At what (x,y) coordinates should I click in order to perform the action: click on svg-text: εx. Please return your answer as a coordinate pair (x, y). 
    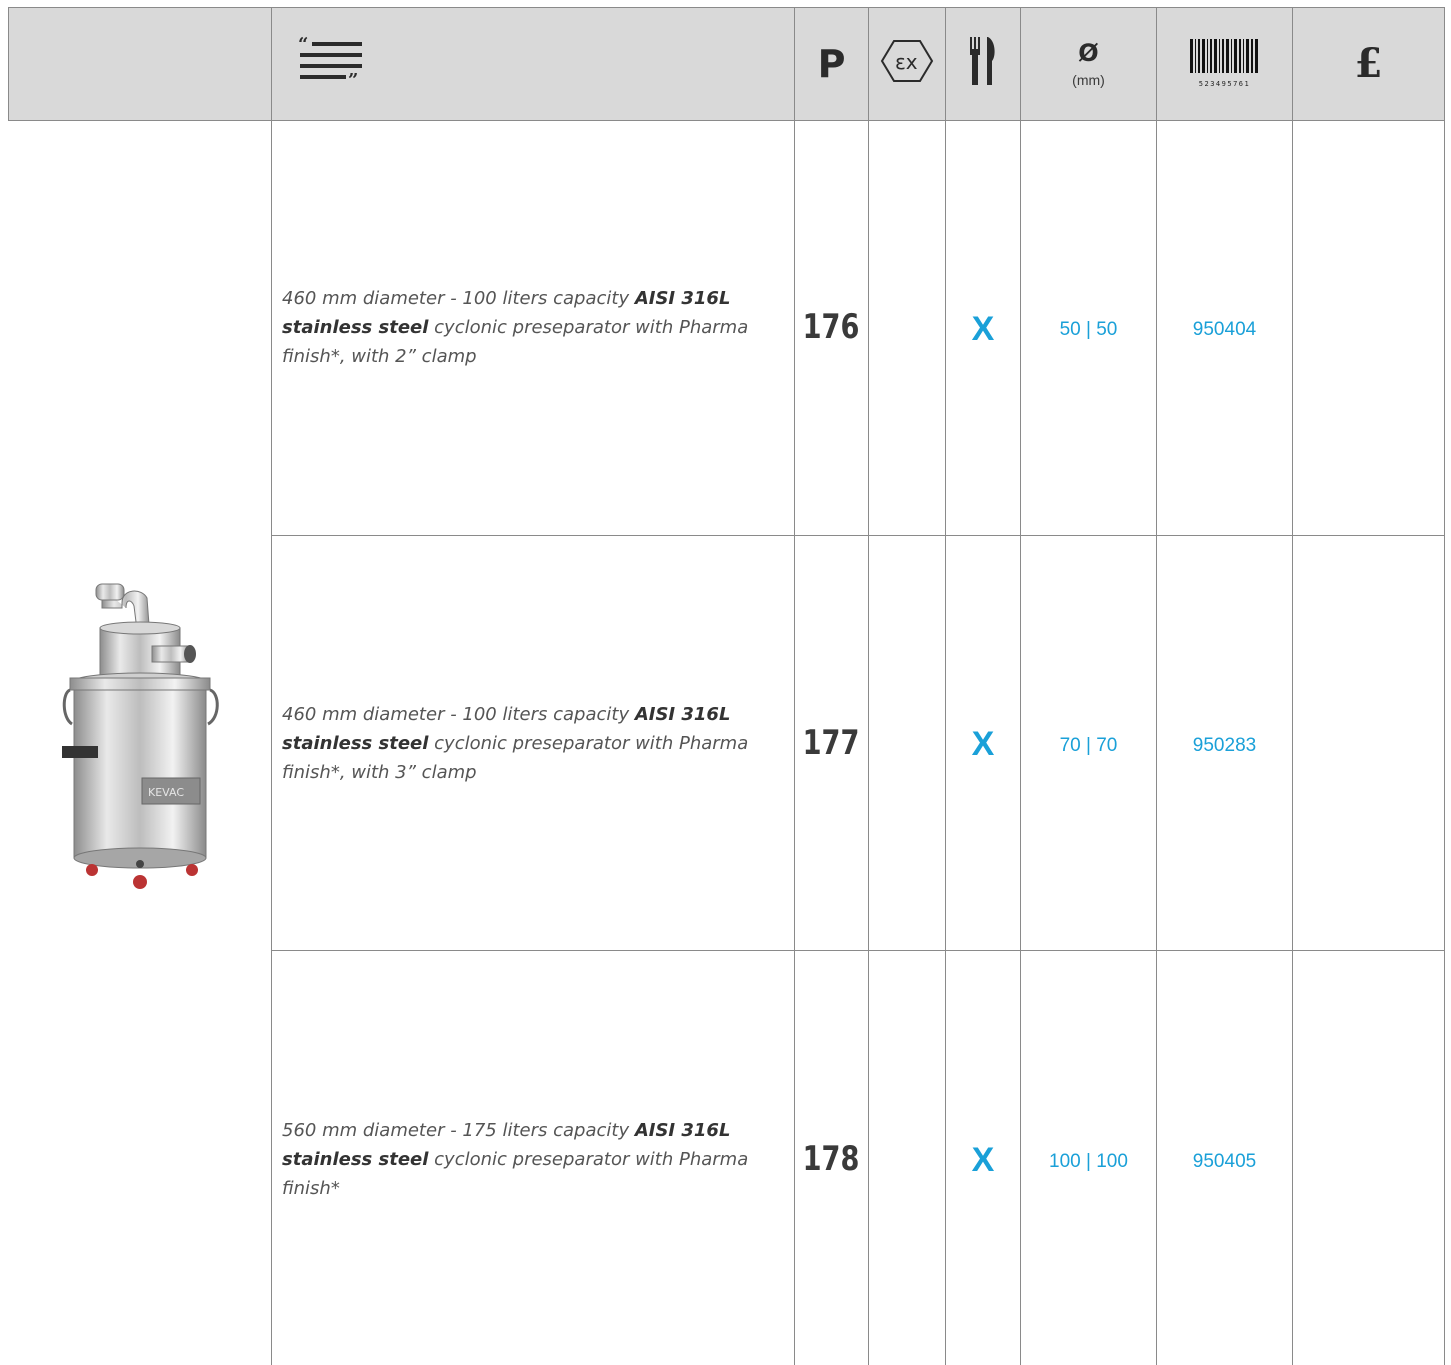
    Looking at the image, I should click on (906, 62).